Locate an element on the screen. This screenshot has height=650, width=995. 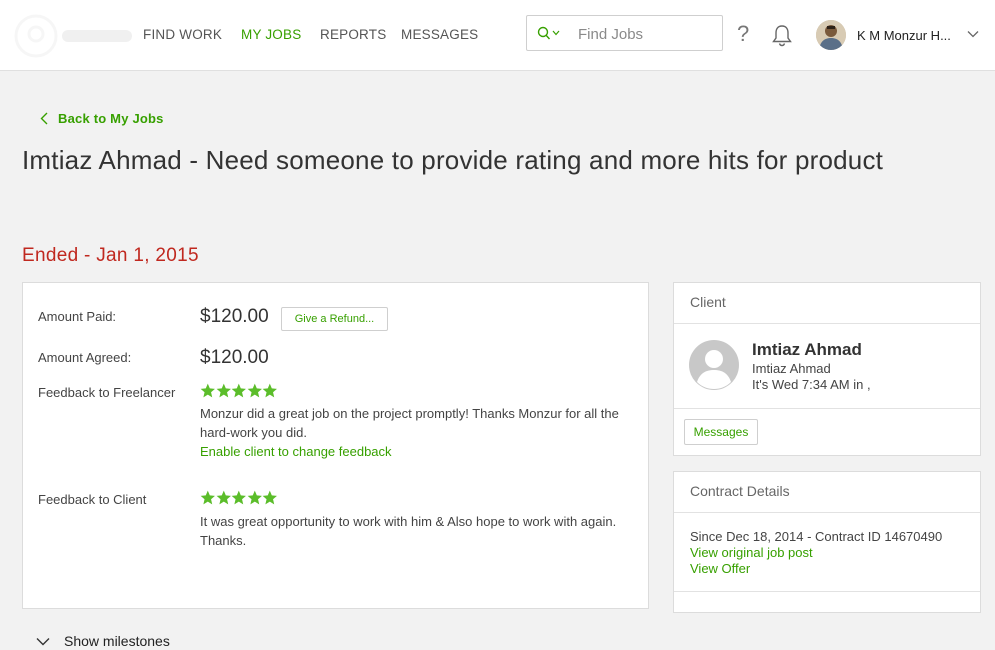
back-link-label: Back to My Jobs is located at coordinates (111, 118).